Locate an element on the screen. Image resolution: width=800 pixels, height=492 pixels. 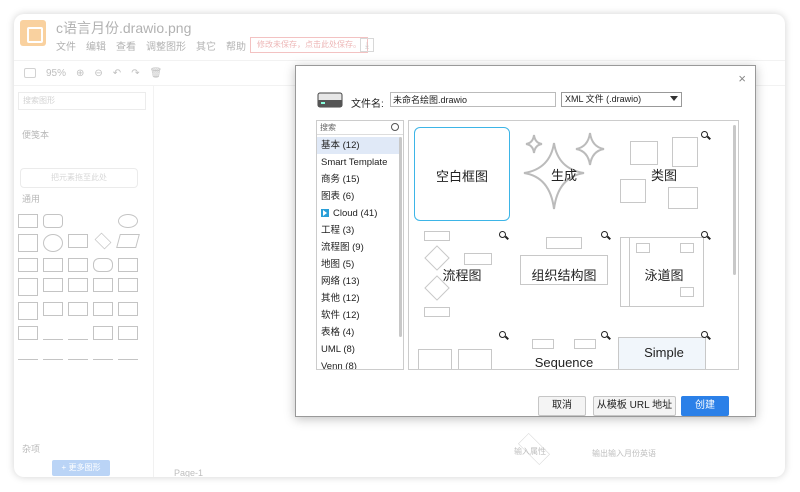
template-swimlane: 泳道图 is located at coordinates (664, 274).